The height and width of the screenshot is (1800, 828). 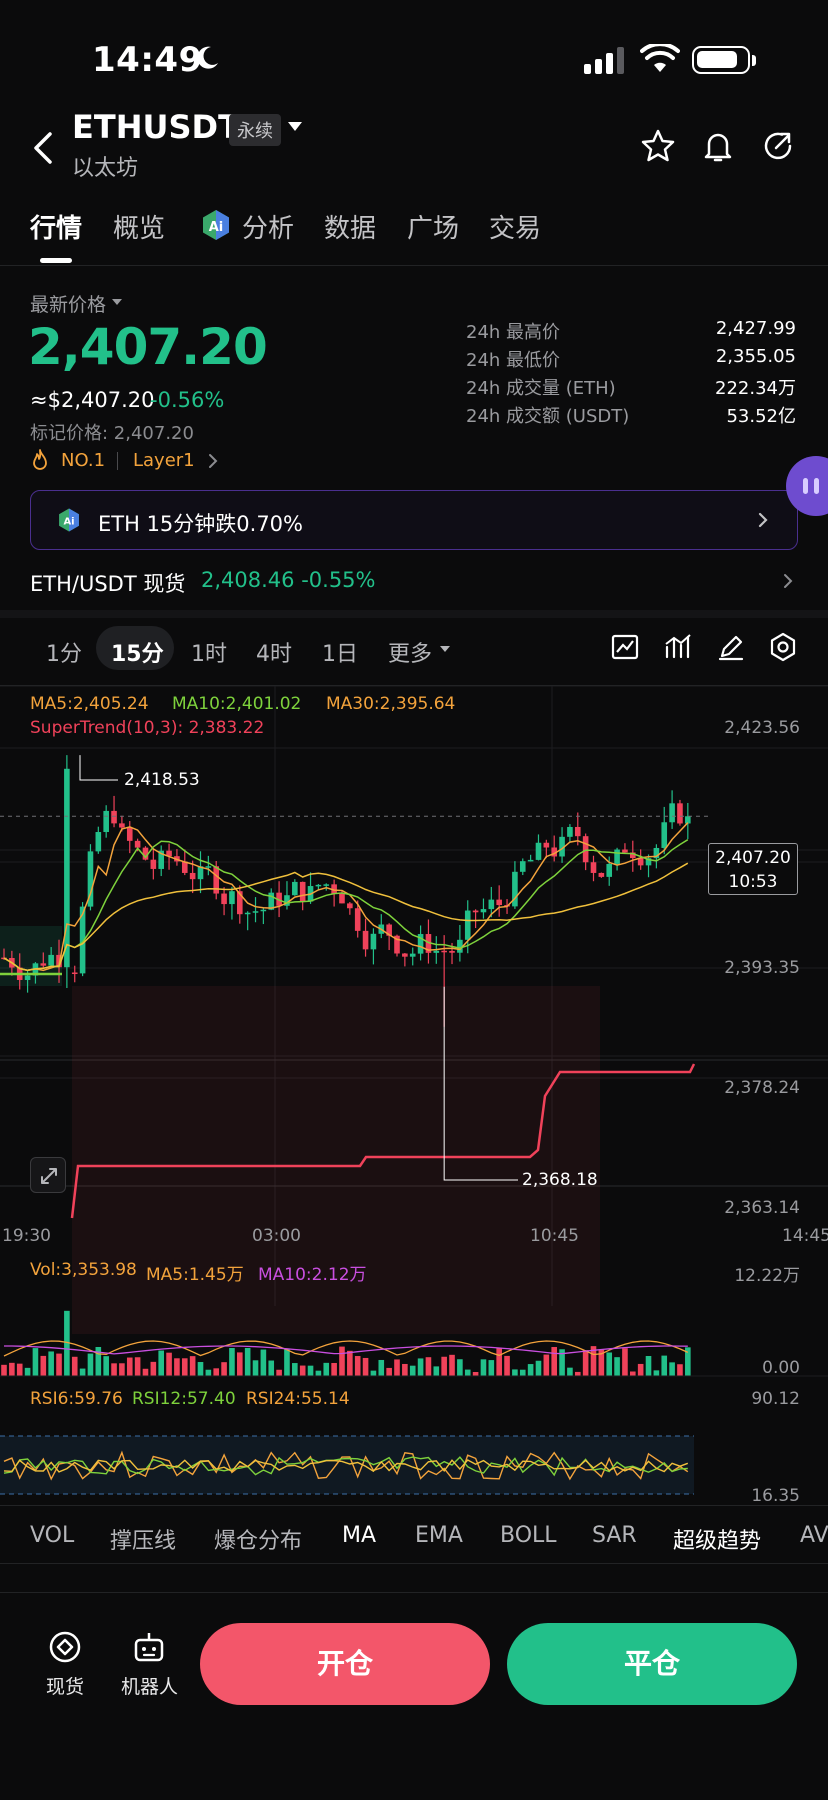 I want to click on indicator-supertrend: 超级趋势, so click(x=717, y=1539).